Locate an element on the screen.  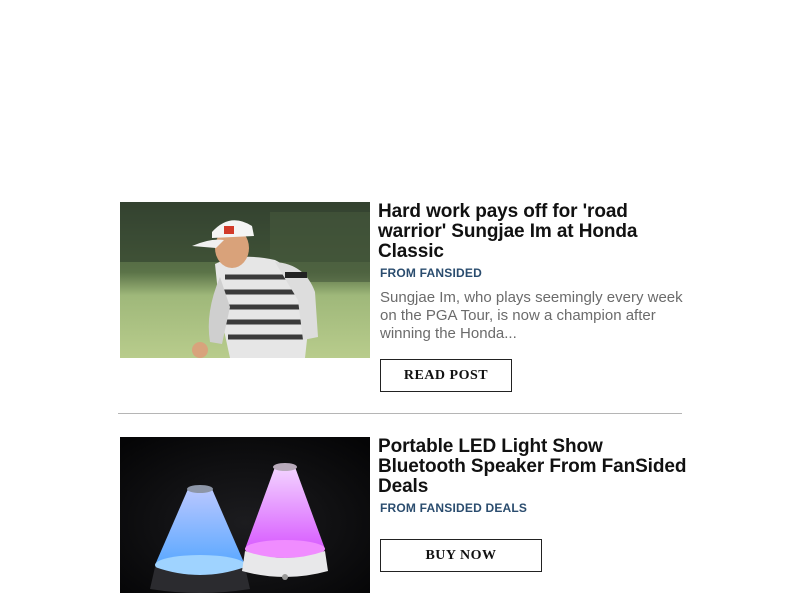
speaker-photo is located at coordinates (245, 515).